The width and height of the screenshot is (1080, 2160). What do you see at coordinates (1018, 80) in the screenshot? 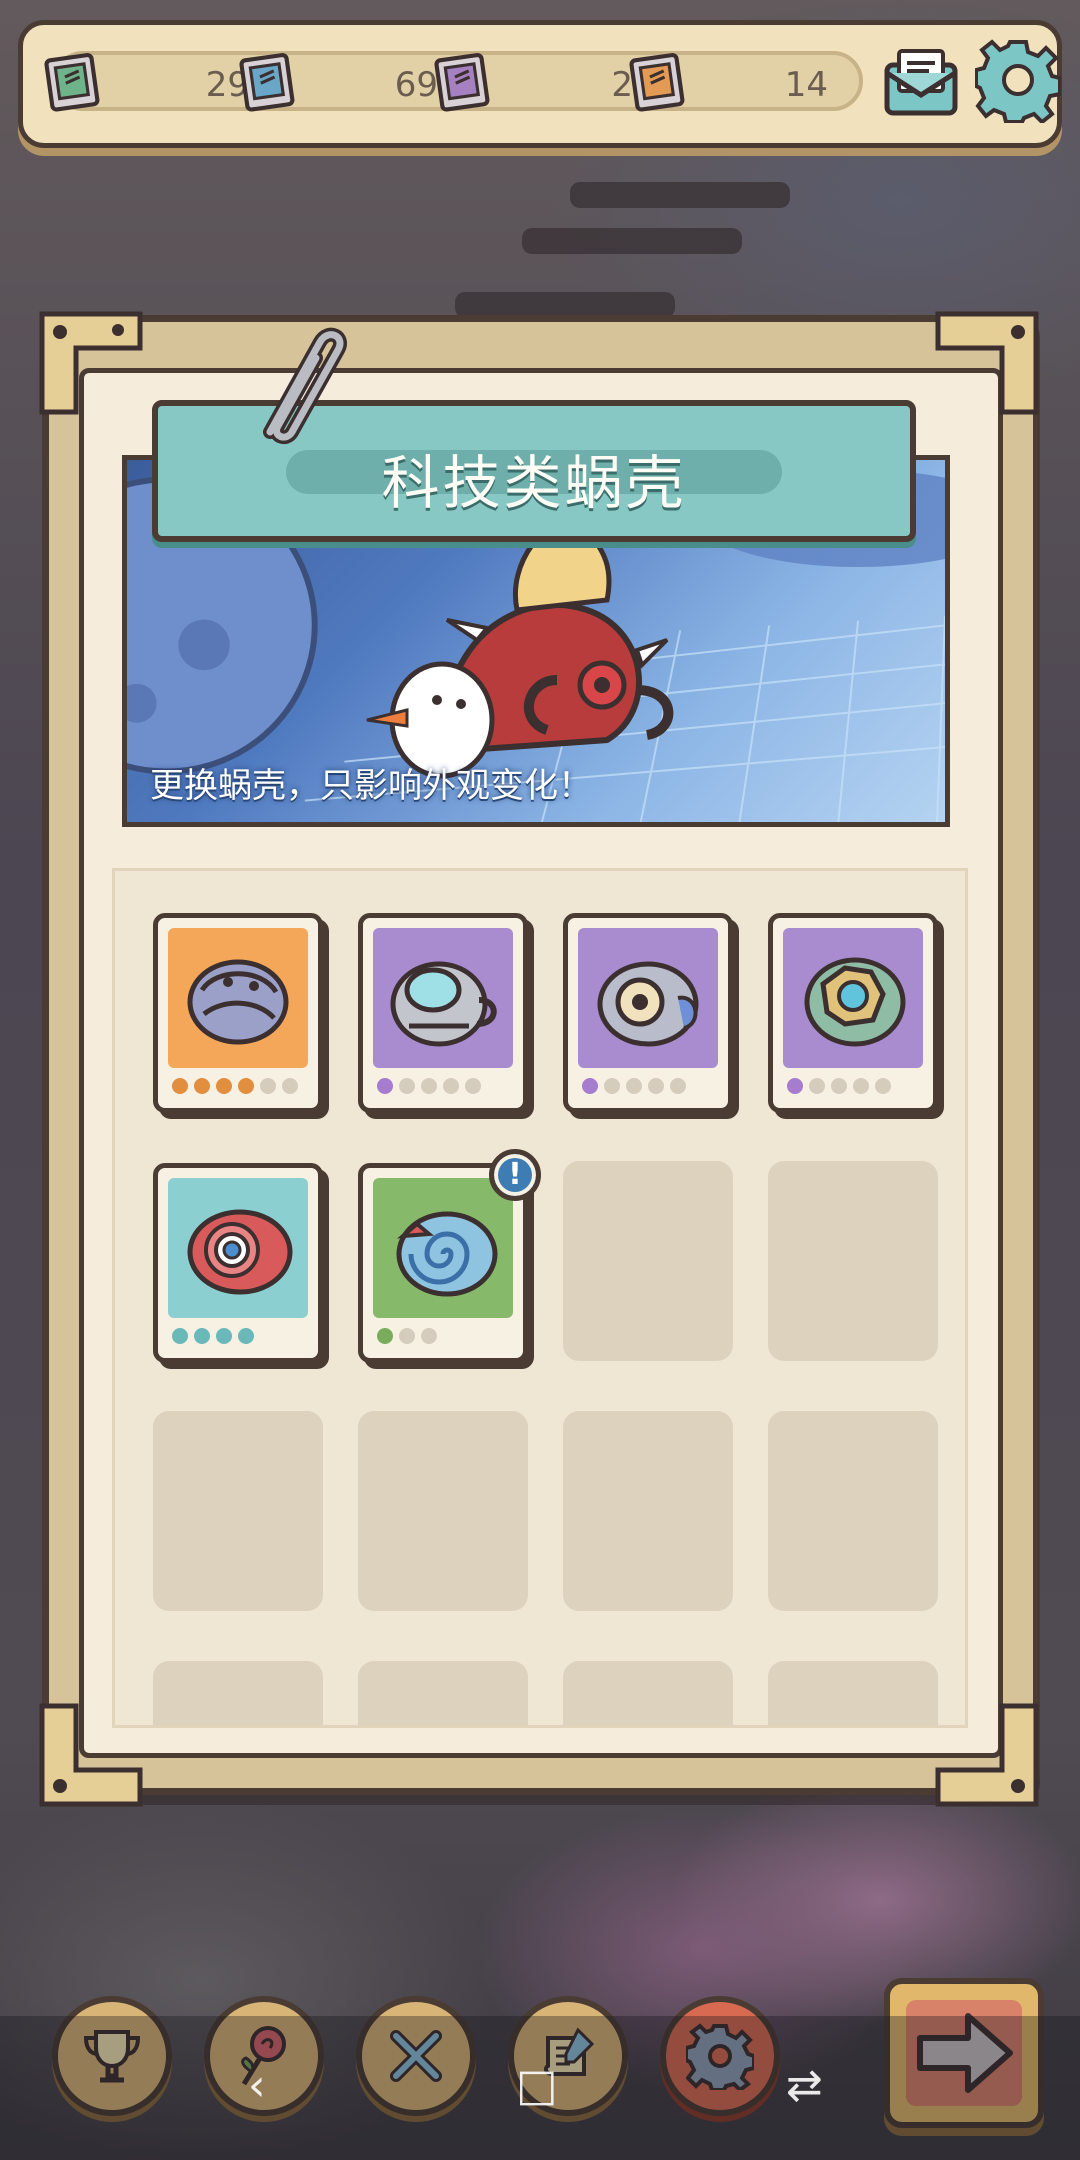
I see `gear-icon` at bounding box center [1018, 80].